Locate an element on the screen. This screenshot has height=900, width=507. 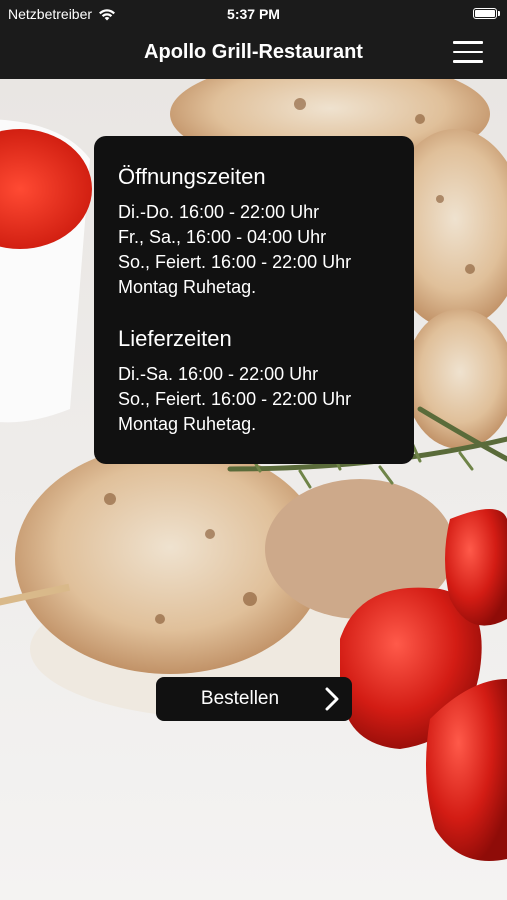
delivery-hours-line: Montag Ruhetag. is located at coordinates (187, 424).